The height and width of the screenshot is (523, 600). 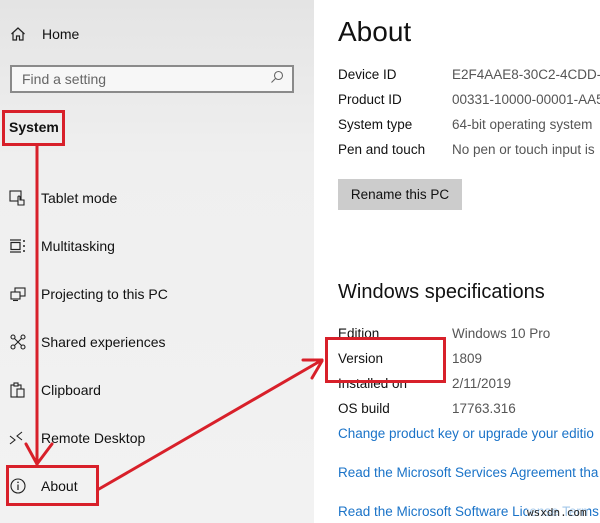 I want to click on spec-row-edition: Edition Windows 10 Pro, so click(x=444, y=333).